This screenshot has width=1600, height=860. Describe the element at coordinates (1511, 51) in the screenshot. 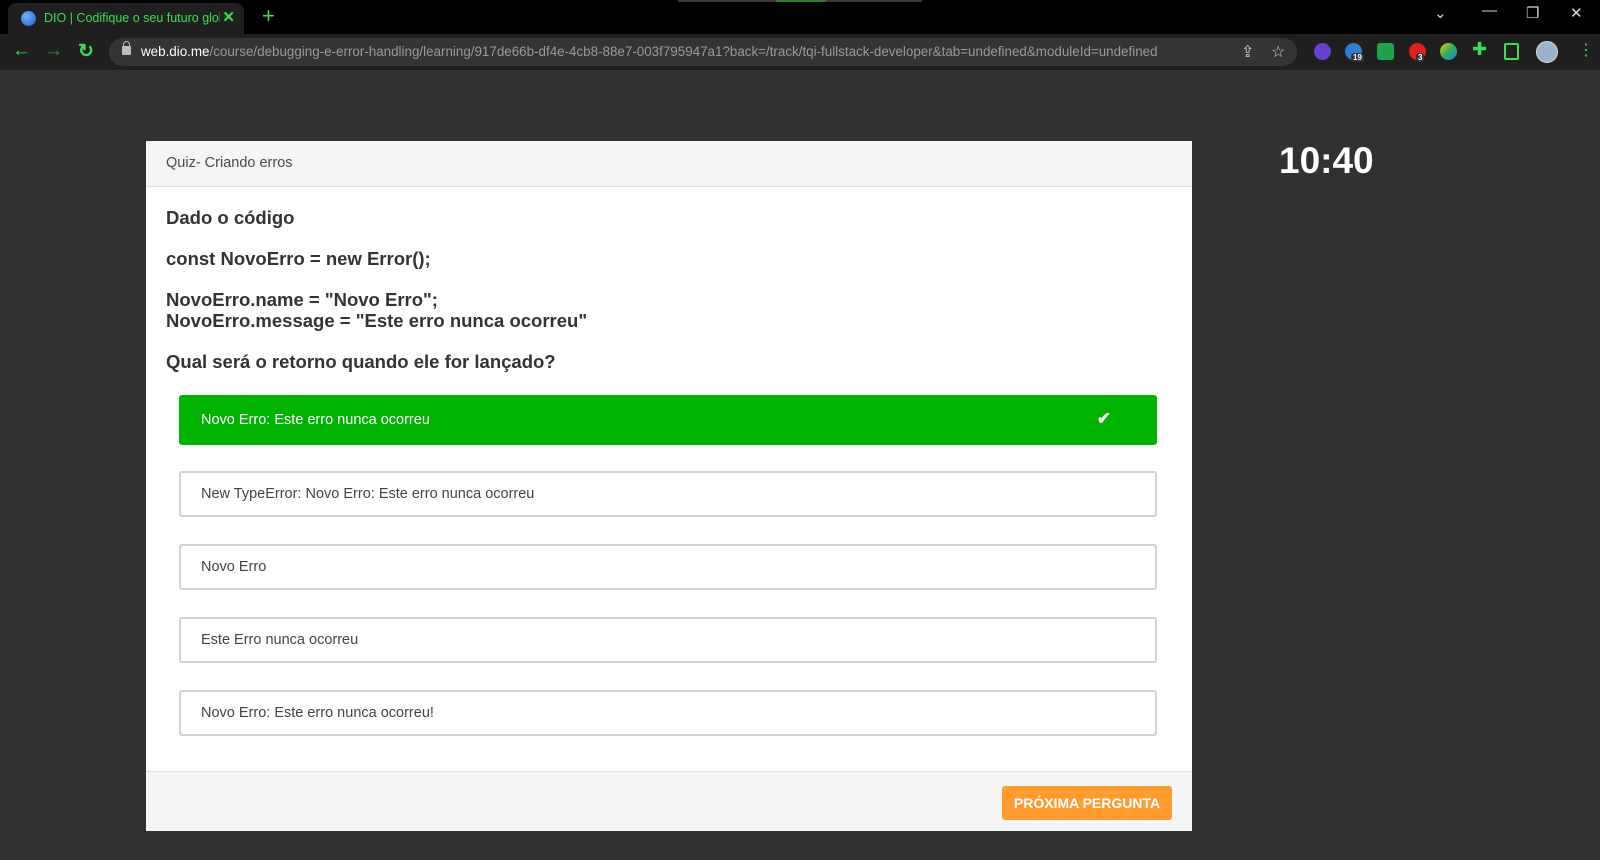

I see `side-panel-icon` at that location.